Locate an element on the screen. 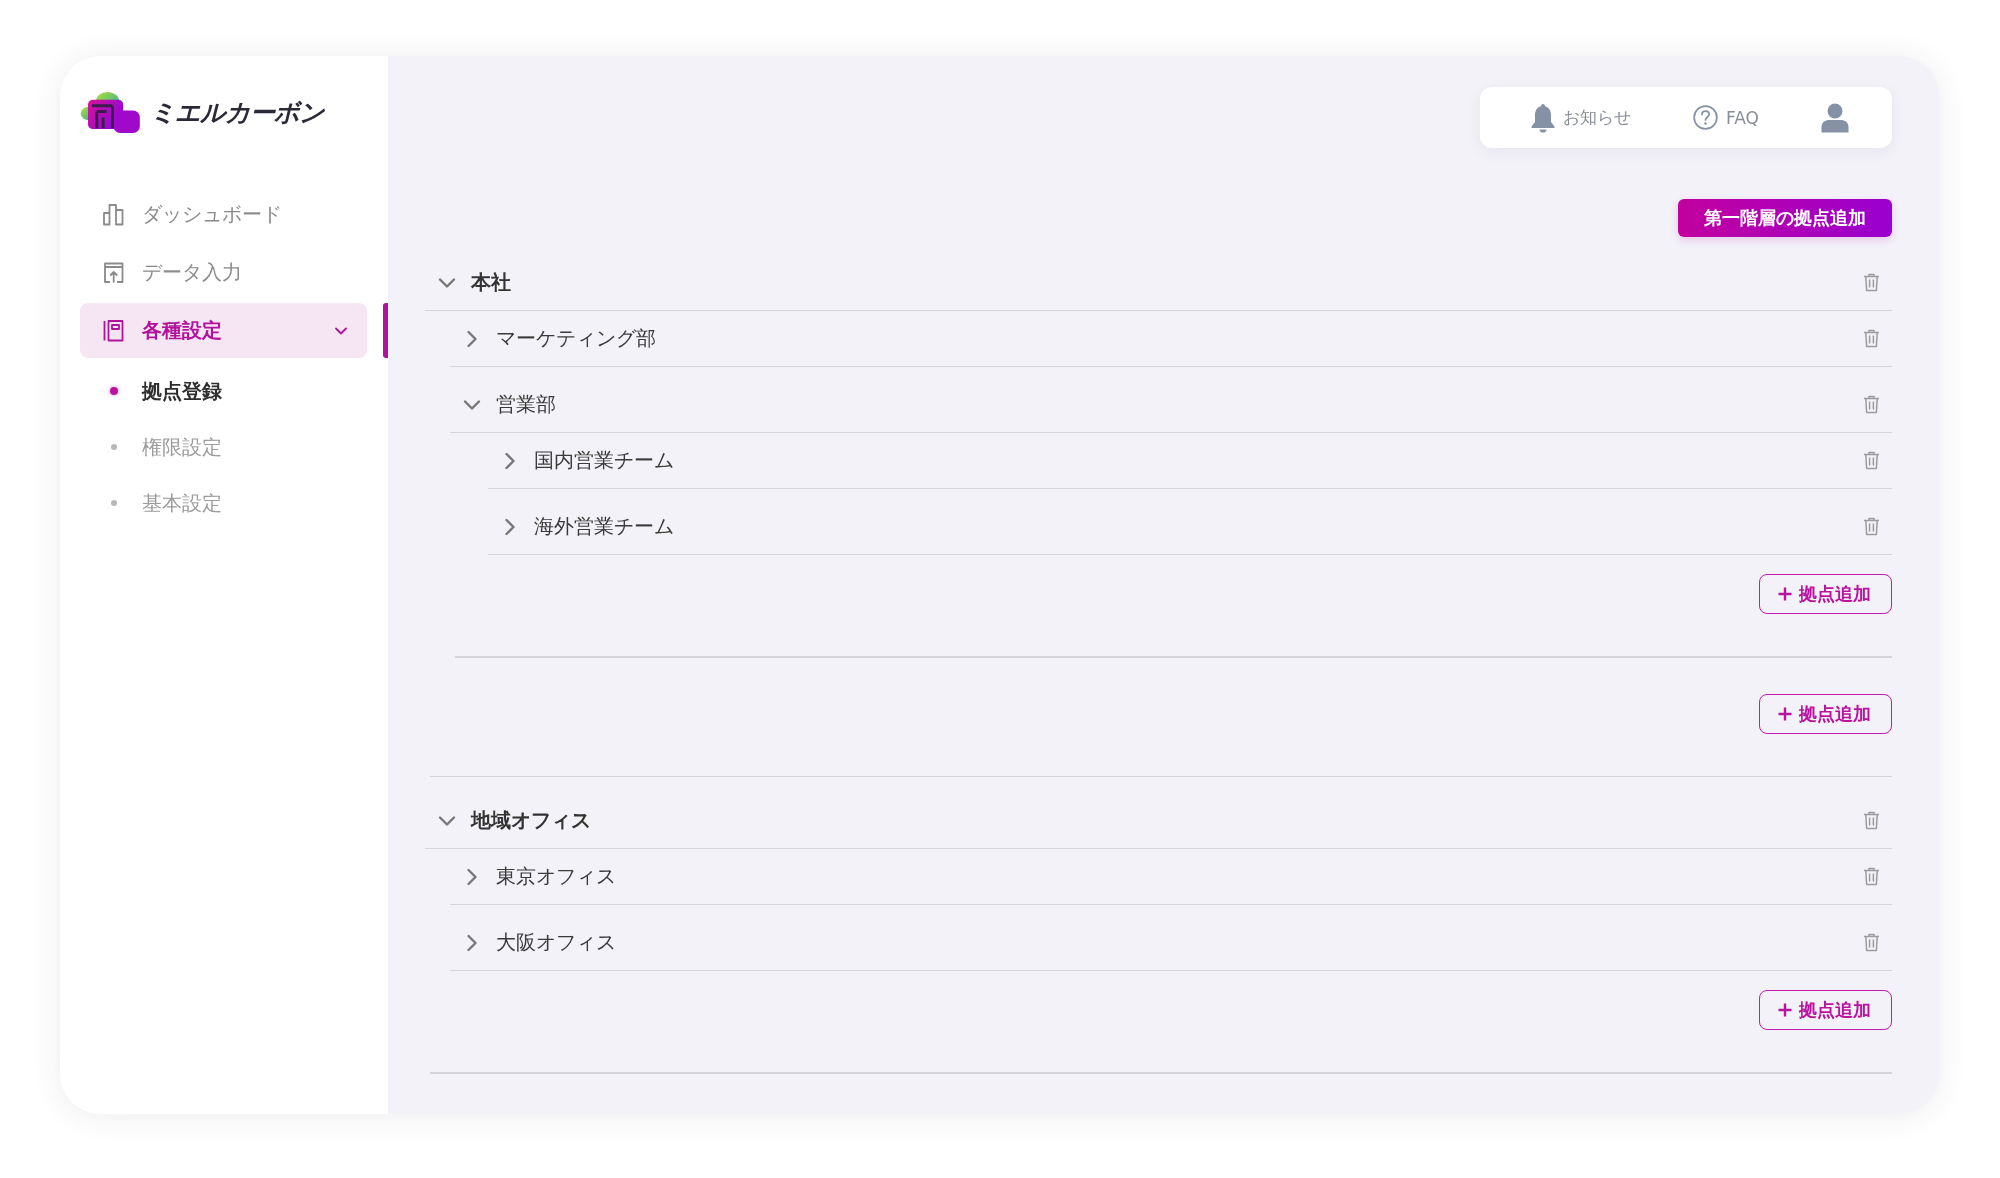 The image size is (2000, 1178). node-label: 本社 is located at coordinates (491, 283).